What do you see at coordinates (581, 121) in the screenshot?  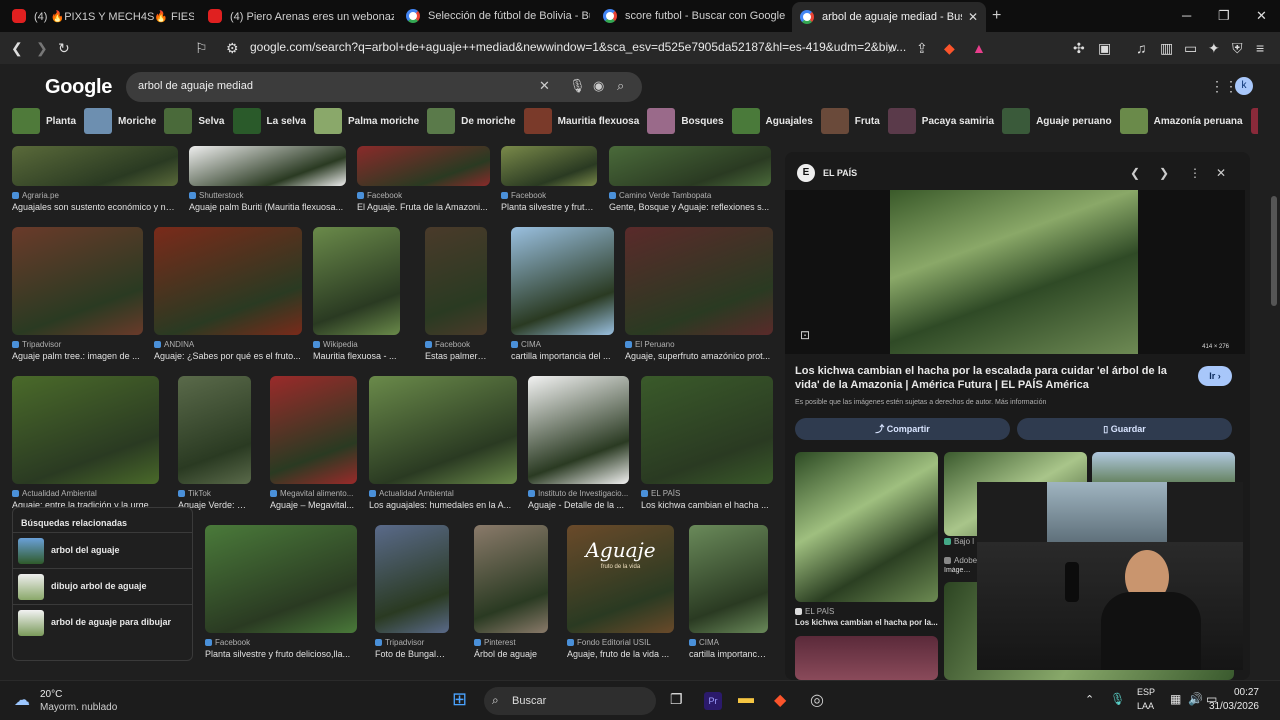 I see `filter-chip: Mauritia flexuosa` at bounding box center [581, 121].